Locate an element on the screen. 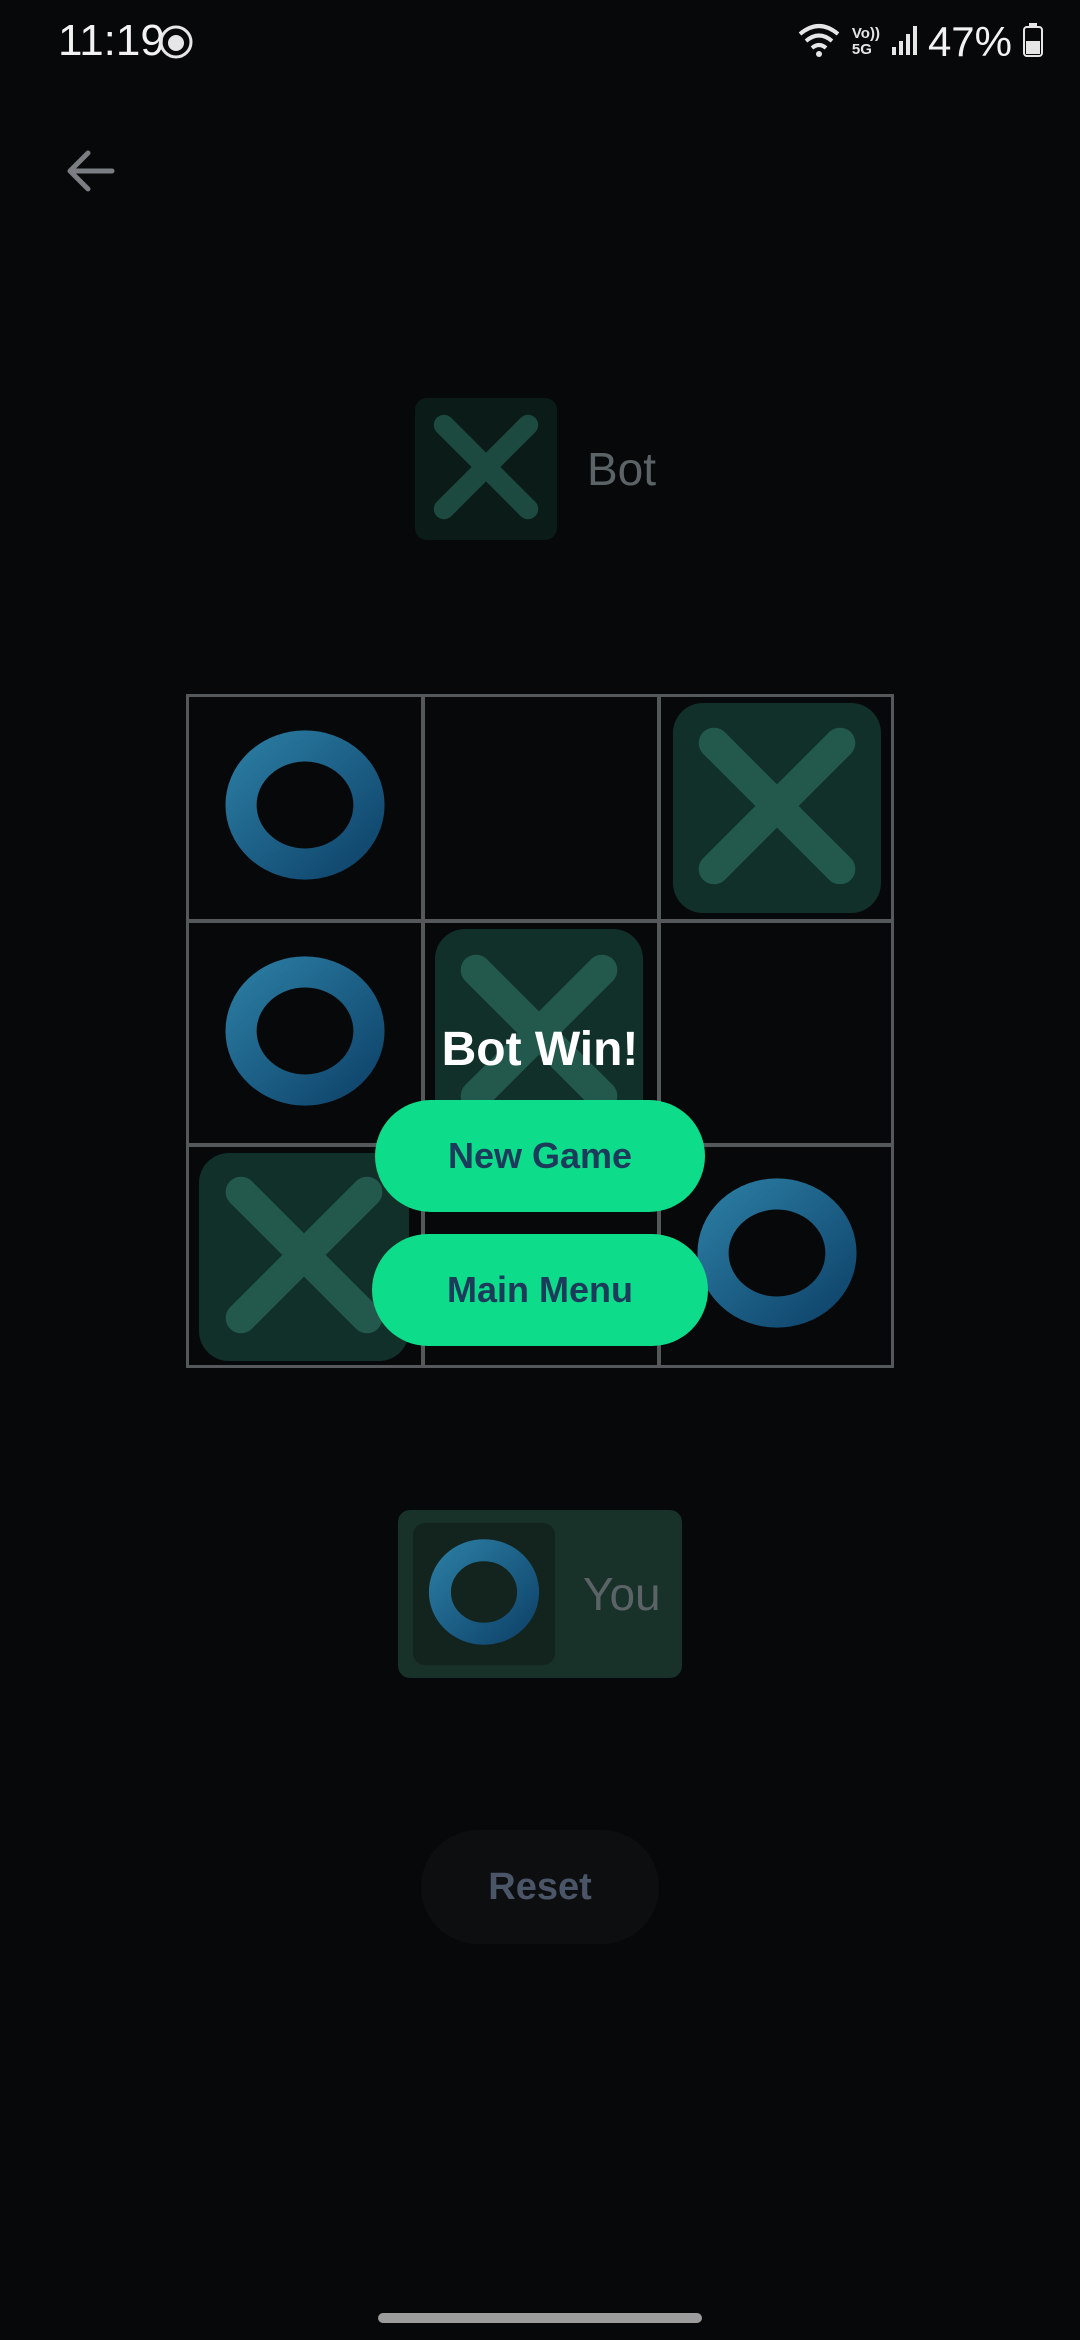  battery-percentage: 47% is located at coordinates (969, 41).